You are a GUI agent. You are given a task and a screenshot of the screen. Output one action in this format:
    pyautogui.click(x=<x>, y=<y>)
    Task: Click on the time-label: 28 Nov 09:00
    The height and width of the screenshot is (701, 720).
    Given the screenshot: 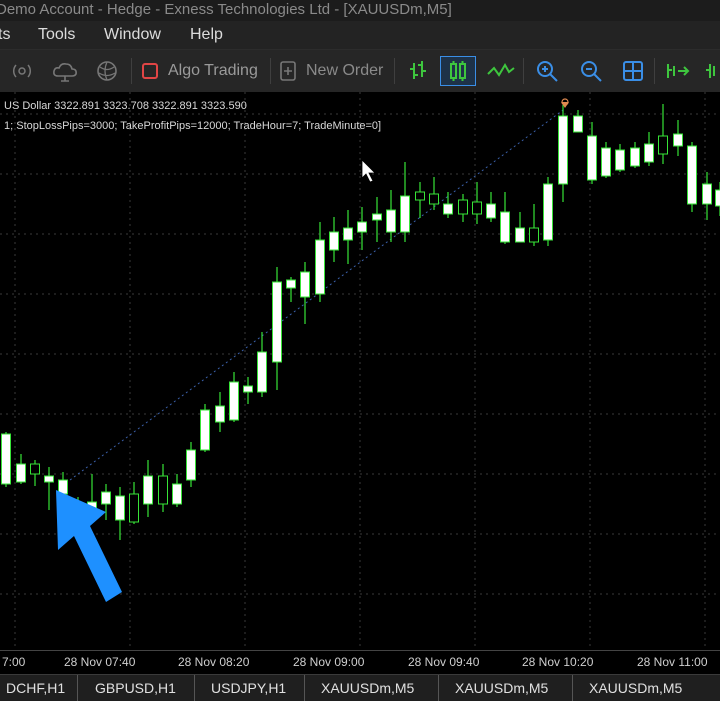 What is the action you would take?
    pyautogui.click(x=328, y=662)
    